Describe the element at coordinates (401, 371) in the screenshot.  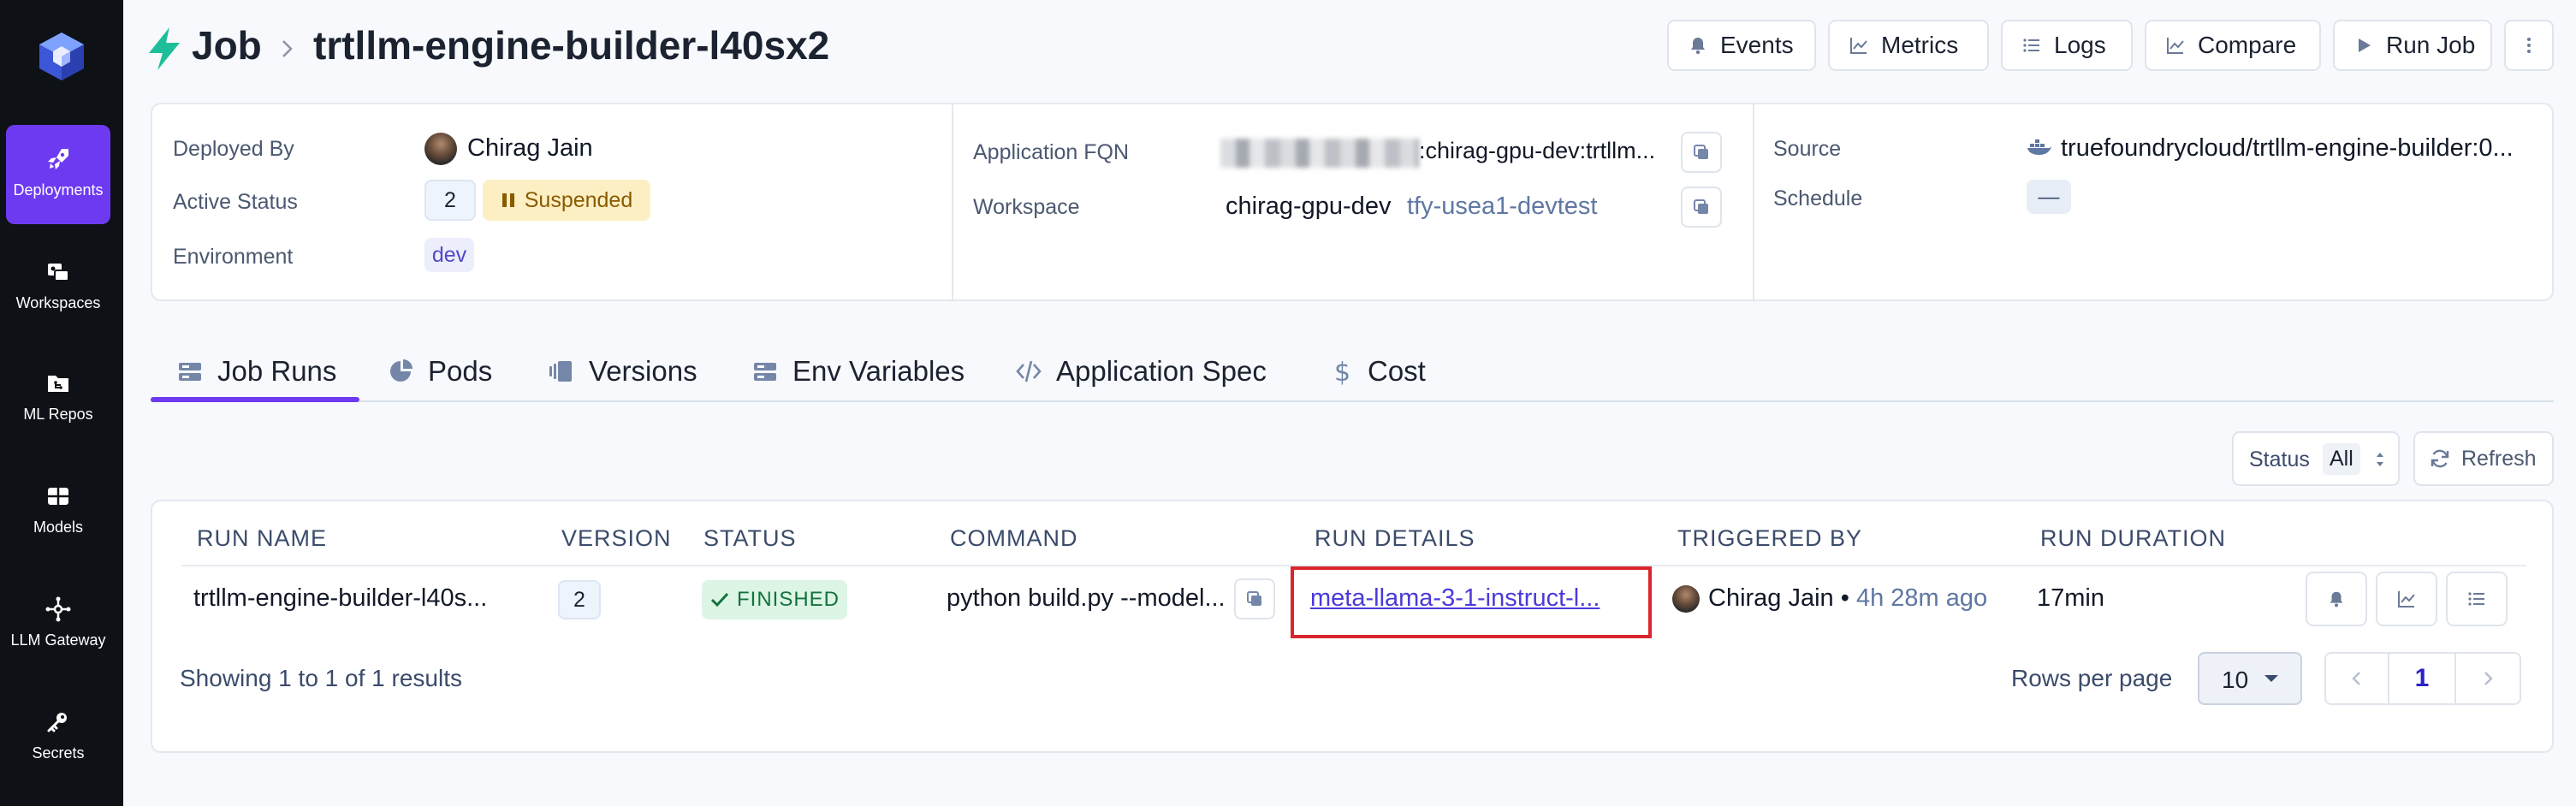
I see `pie-chart-icon` at that location.